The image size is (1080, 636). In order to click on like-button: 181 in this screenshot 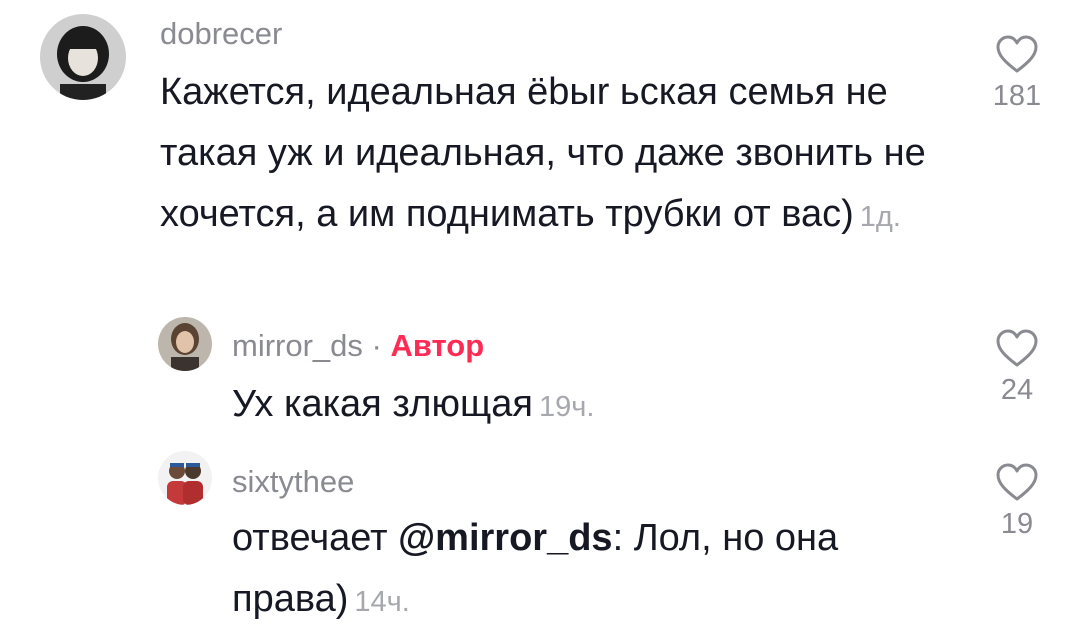, I will do `click(1017, 73)`.